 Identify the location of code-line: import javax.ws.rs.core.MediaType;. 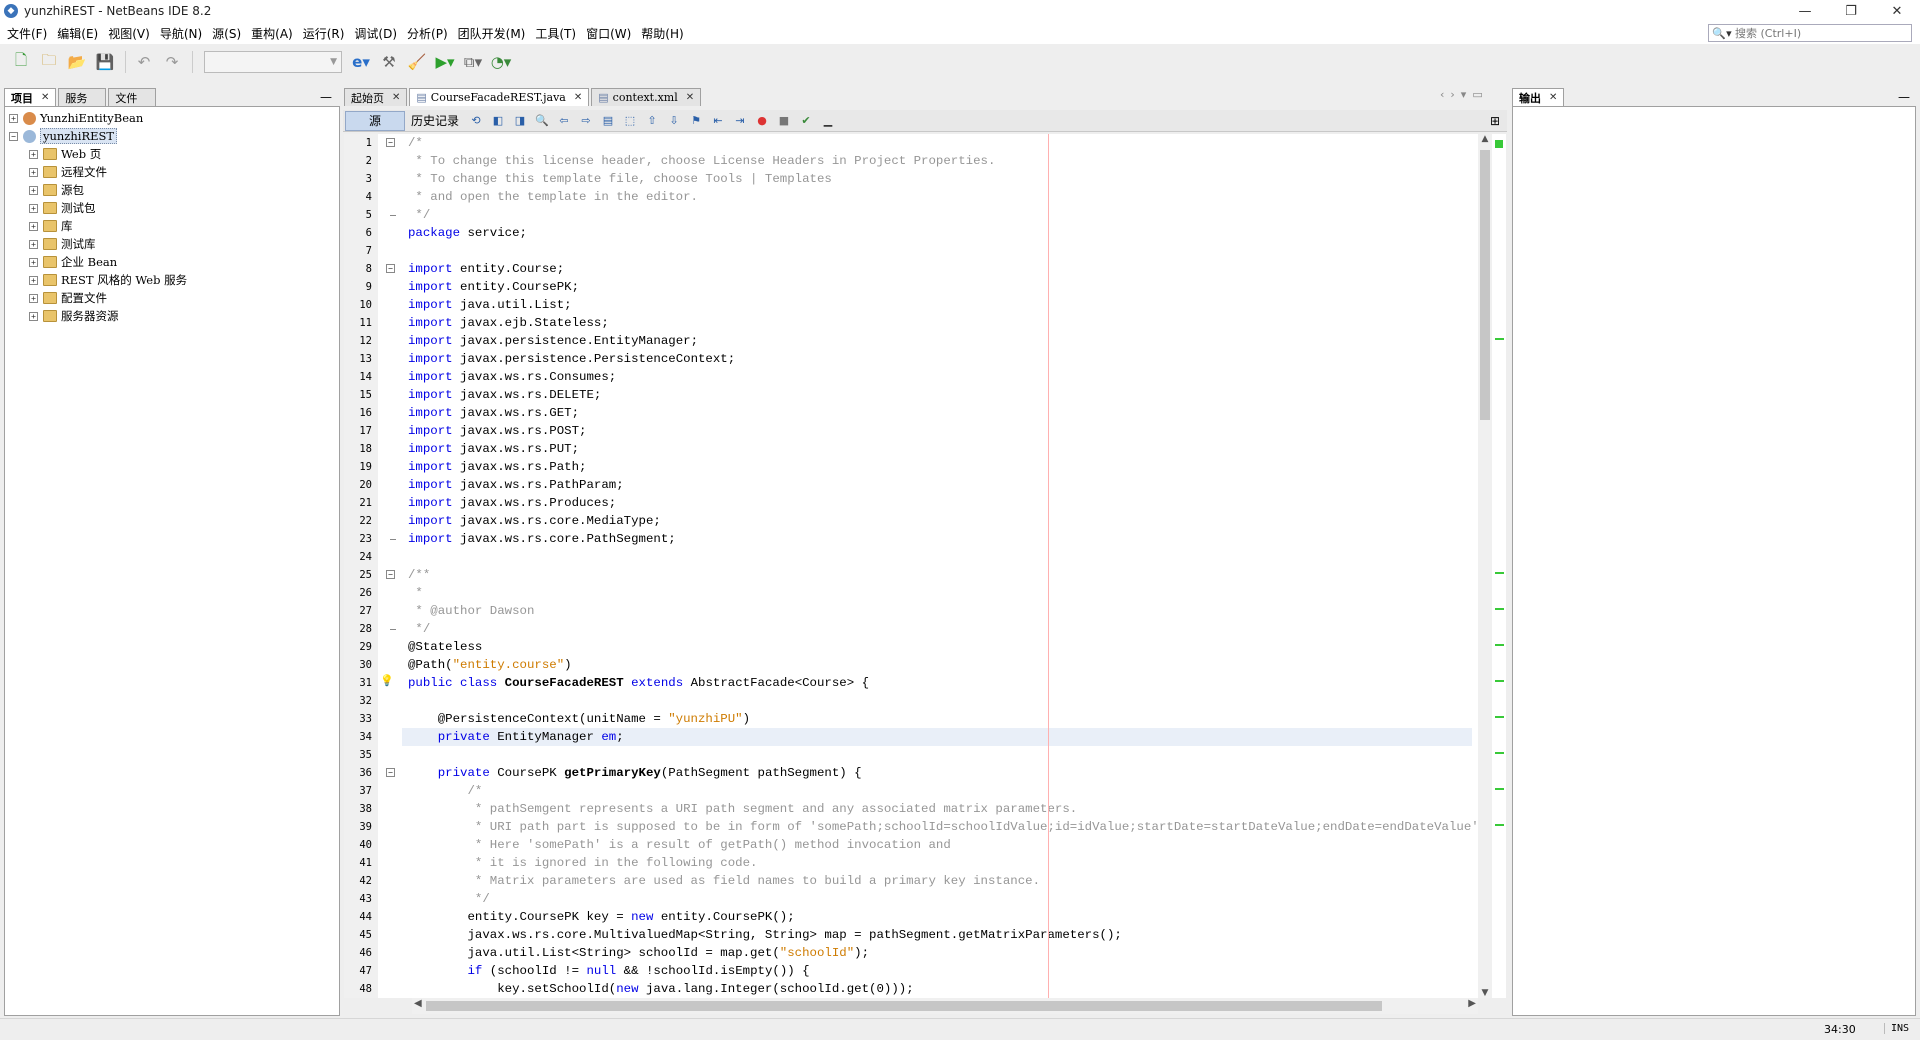
(534, 521).